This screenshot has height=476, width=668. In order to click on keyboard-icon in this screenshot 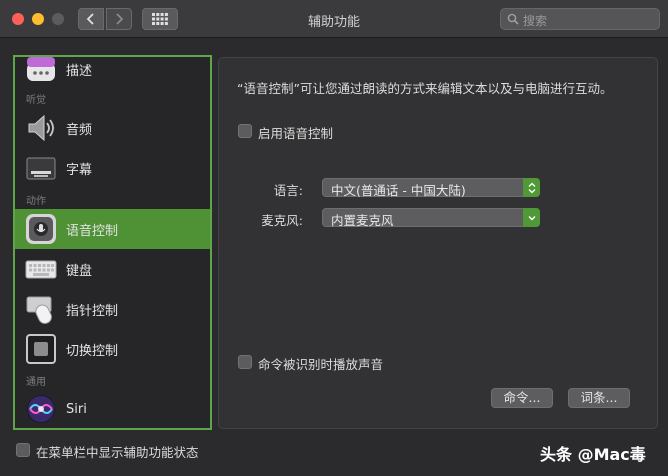, I will do `click(41, 269)`.